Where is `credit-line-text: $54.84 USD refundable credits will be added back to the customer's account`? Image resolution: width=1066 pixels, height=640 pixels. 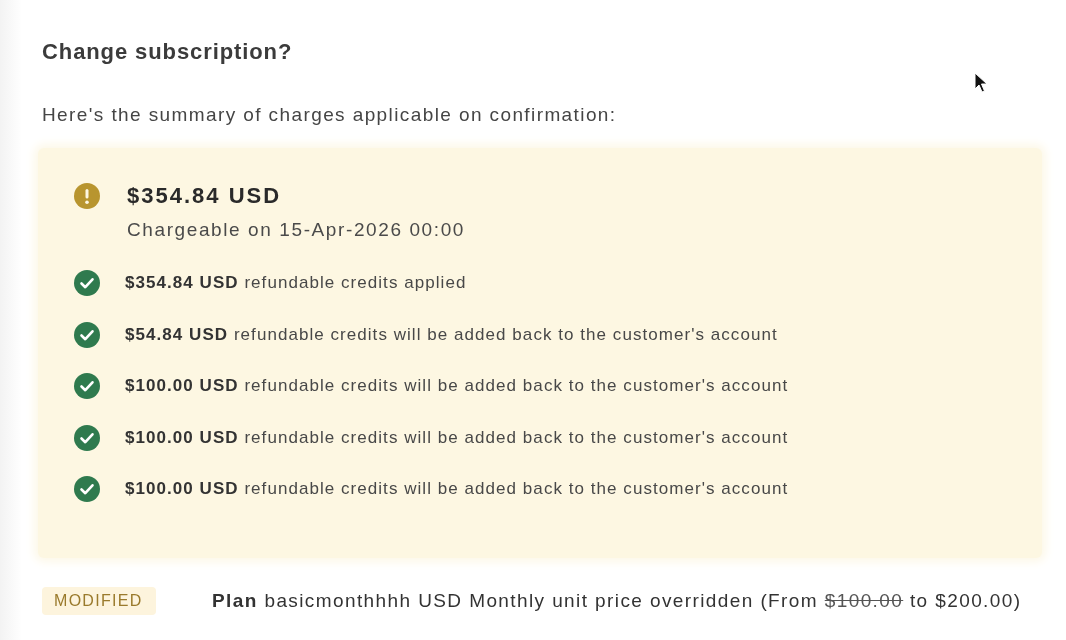
credit-line-text: $54.84 USD refundable credits will be added back to the customer's account is located at coordinates (451, 334).